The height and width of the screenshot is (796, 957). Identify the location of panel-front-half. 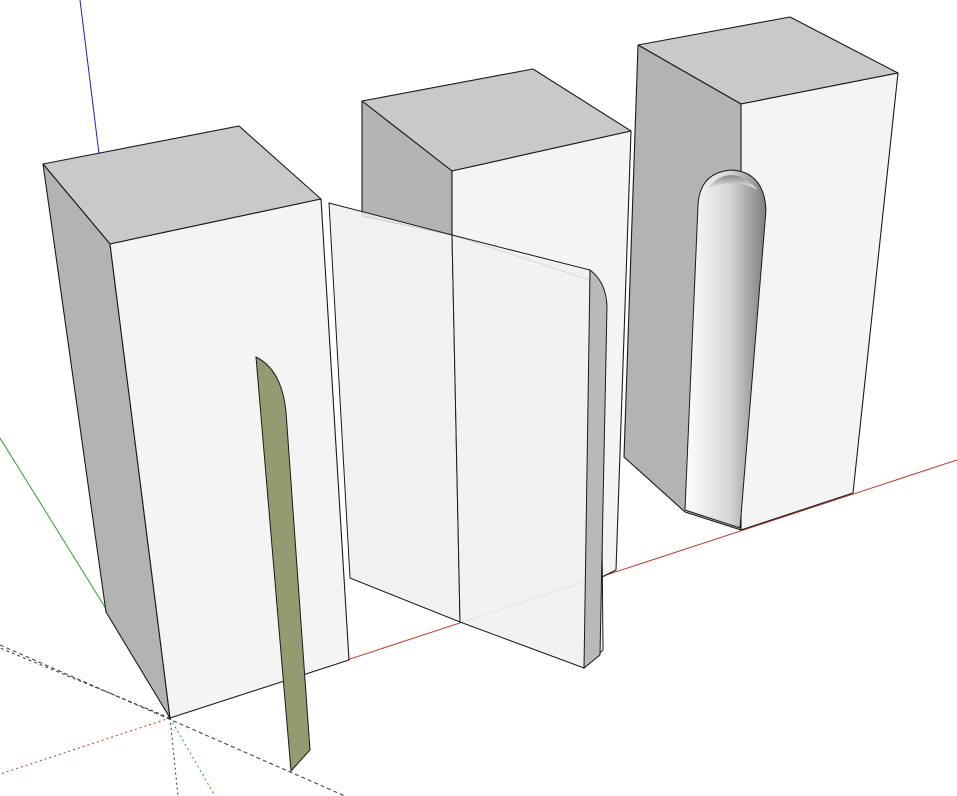
(527, 451).